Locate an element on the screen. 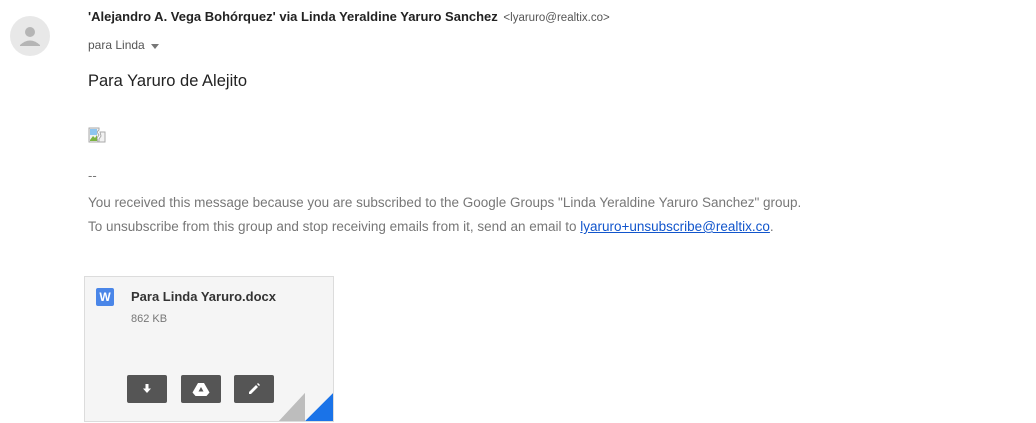  sender-avatar is located at coordinates (30, 36).